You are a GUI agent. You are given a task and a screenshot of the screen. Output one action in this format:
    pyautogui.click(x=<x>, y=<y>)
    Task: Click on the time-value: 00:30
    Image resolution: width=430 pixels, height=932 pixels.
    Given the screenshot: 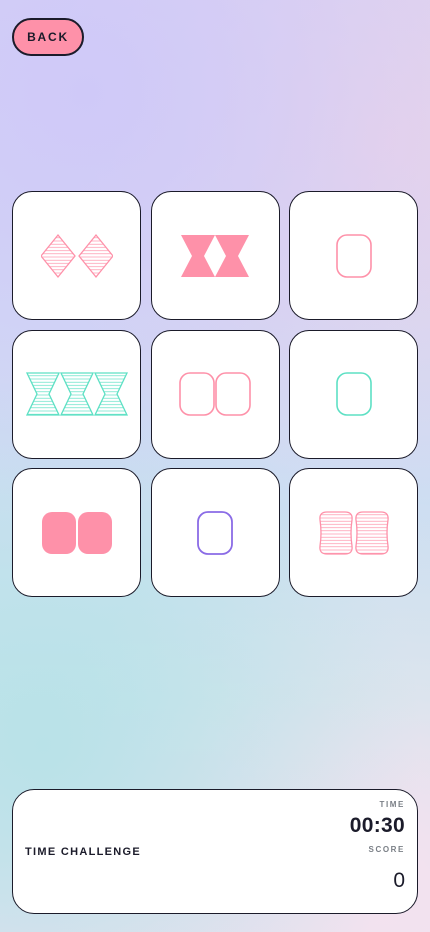 What is the action you would take?
    pyautogui.click(x=377, y=825)
    